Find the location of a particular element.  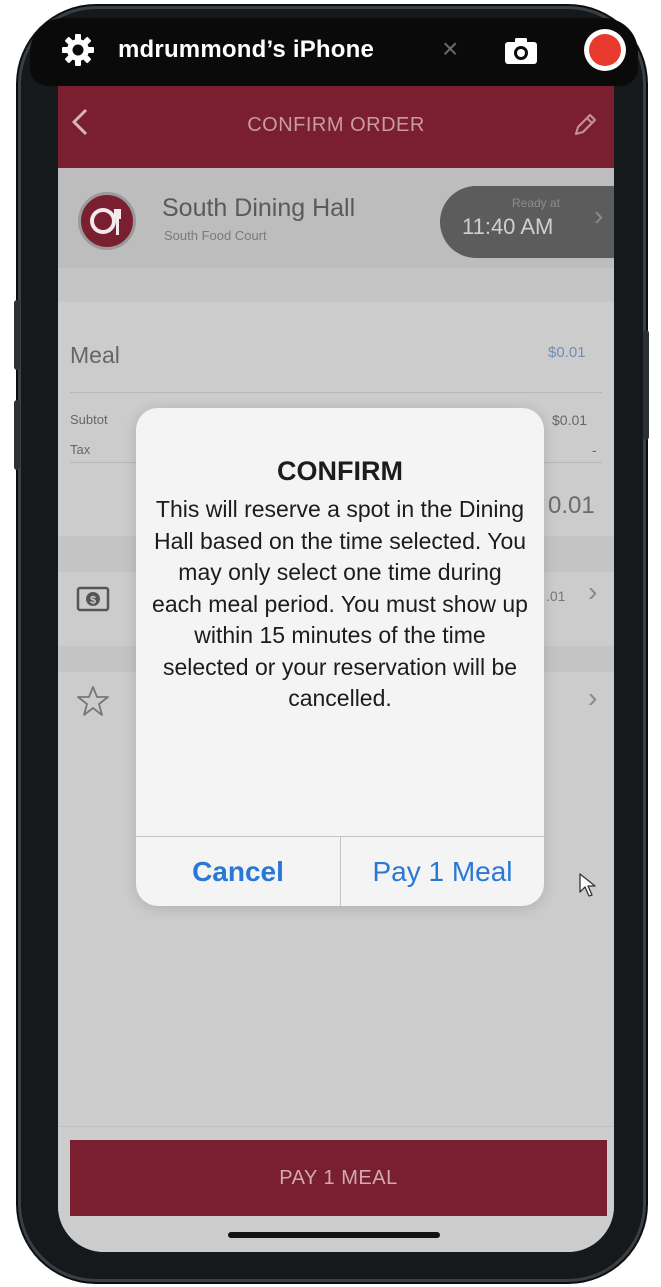

mirror-toolbar: mdrummond’s iPhone × is located at coordinates (334, 52).